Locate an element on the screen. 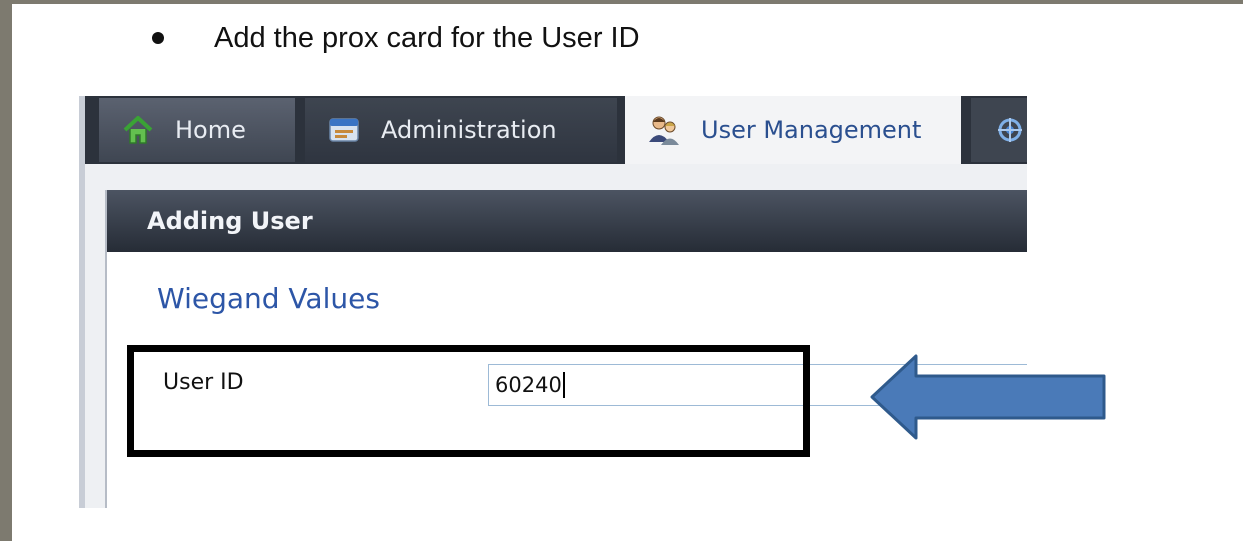 The height and width of the screenshot is (541, 1243). network-icon is located at coordinates (1010, 130).